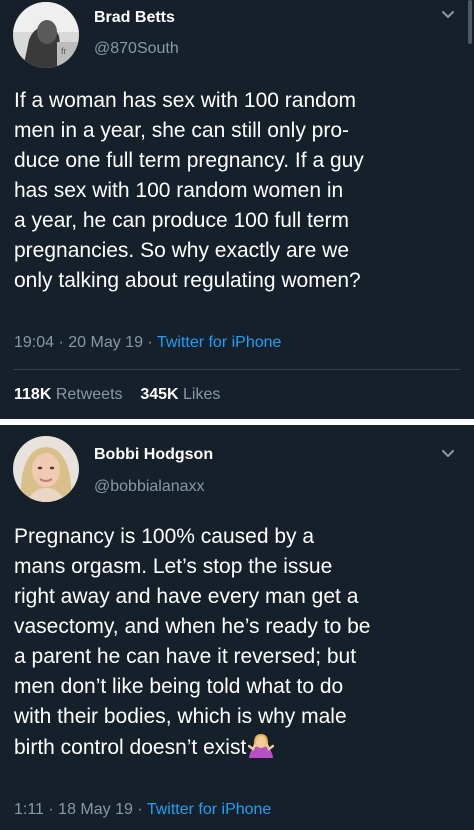  What do you see at coordinates (173, 566) in the screenshot?
I see `tweet-text-line: mans orgasm. Let’s stop the issue` at bounding box center [173, 566].